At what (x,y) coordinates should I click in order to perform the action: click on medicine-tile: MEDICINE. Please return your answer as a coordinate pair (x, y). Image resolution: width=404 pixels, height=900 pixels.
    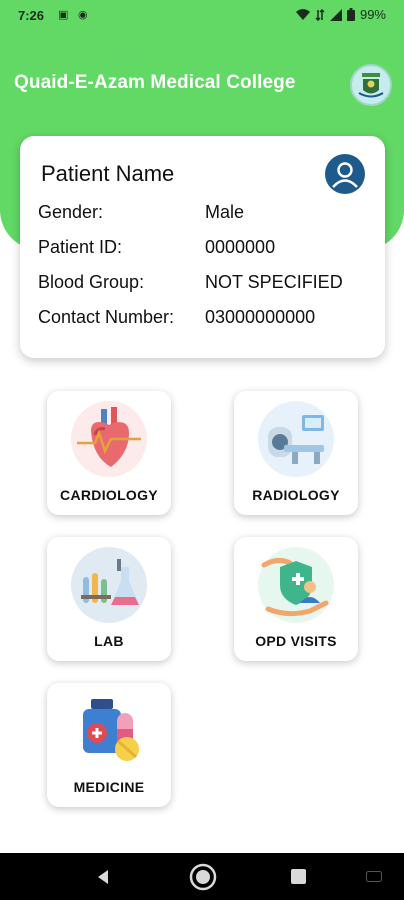
    Looking at the image, I should click on (109, 745).